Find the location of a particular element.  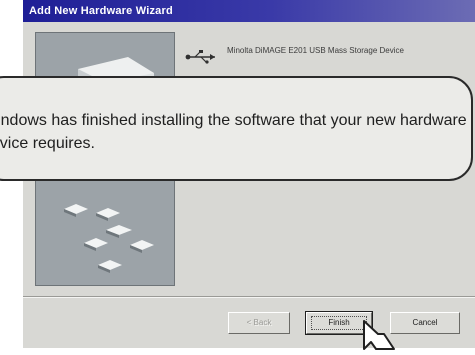

footer-divider is located at coordinates (249, 297).